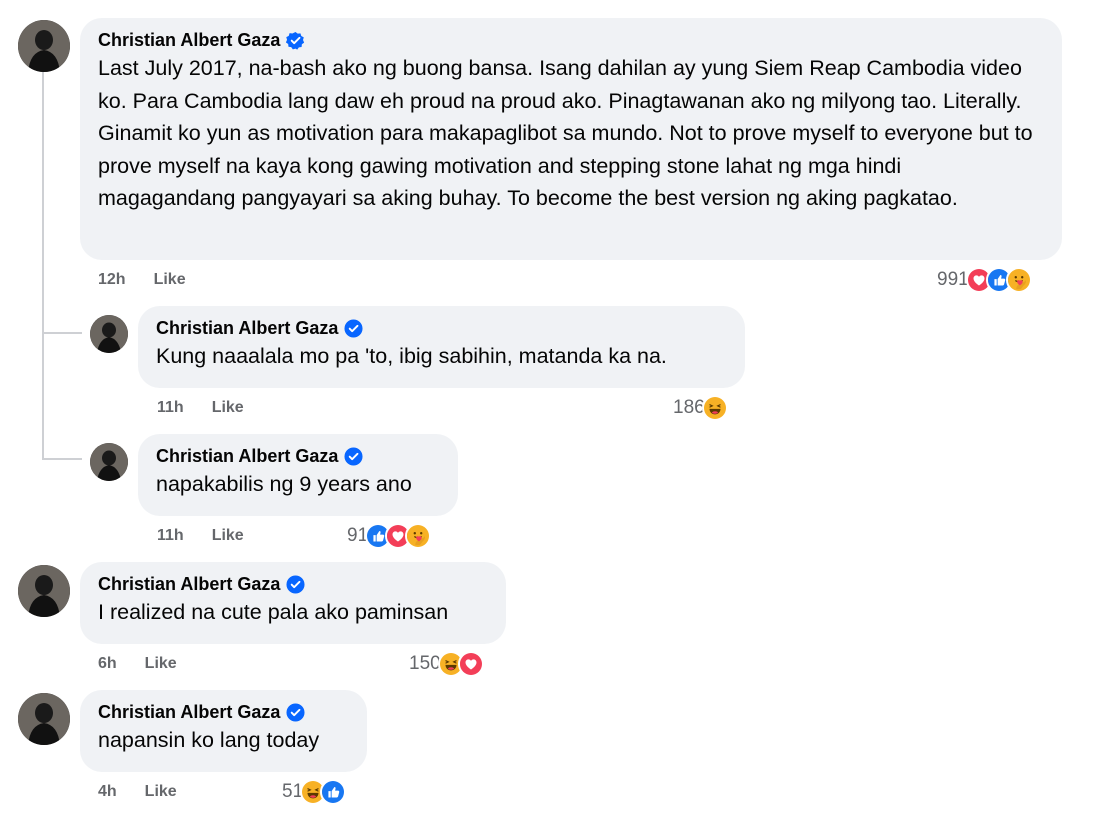 The height and width of the screenshot is (820, 1120). What do you see at coordinates (984, 280) in the screenshot?
I see `reaction-summary: 991` at bounding box center [984, 280].